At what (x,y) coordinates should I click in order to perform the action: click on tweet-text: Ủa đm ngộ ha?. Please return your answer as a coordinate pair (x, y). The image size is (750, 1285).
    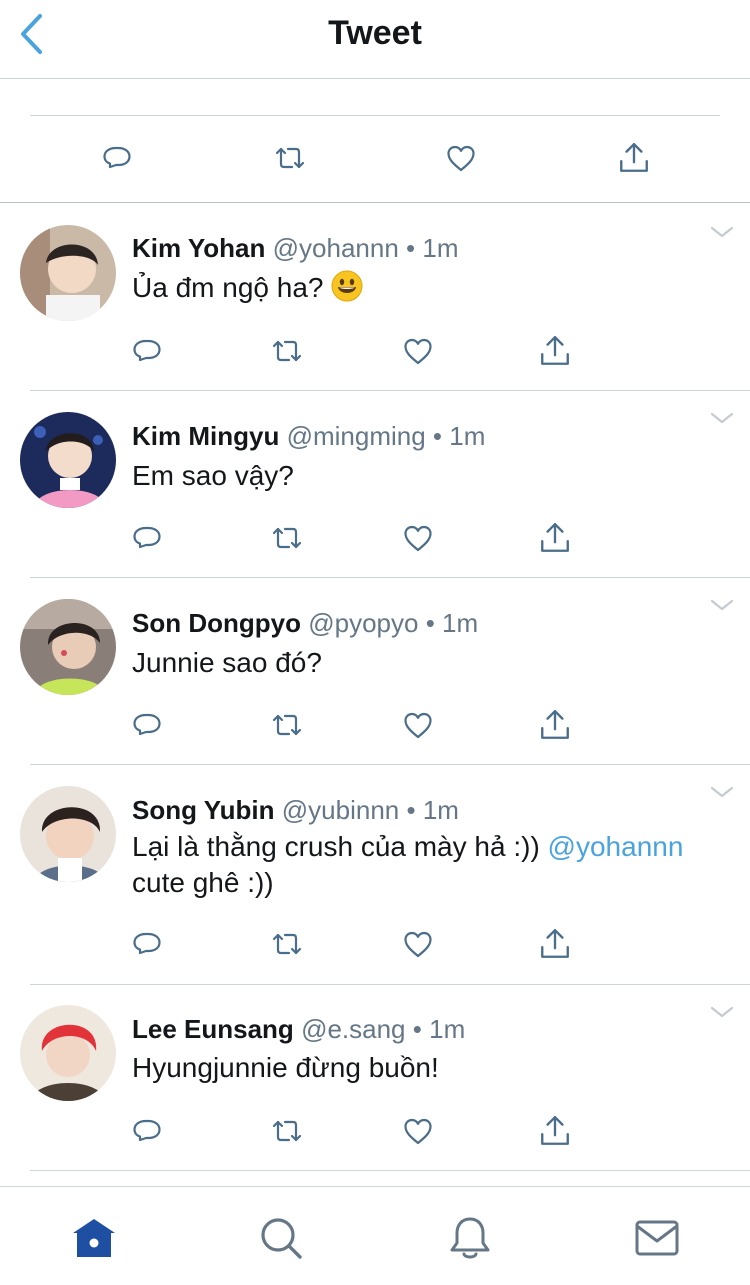
    Looking at the image, I should click on (432, 288).